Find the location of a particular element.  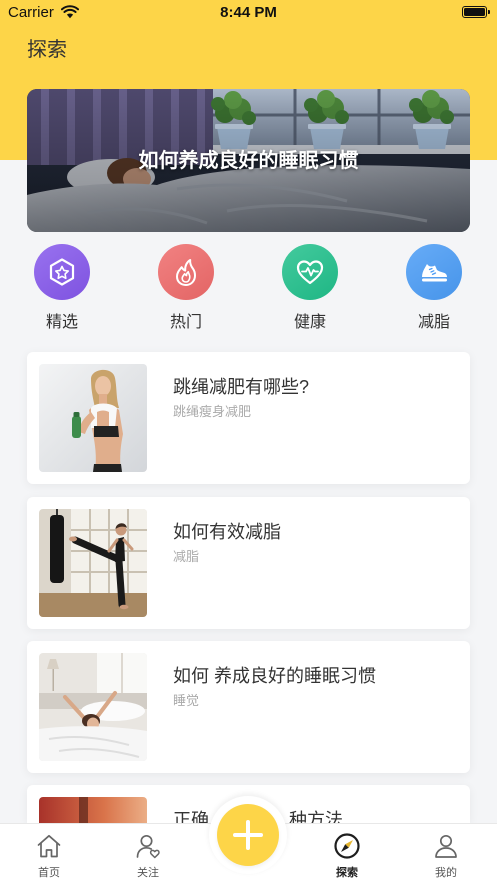

category-fat-loss-badge is located at coordinates (434, 272).